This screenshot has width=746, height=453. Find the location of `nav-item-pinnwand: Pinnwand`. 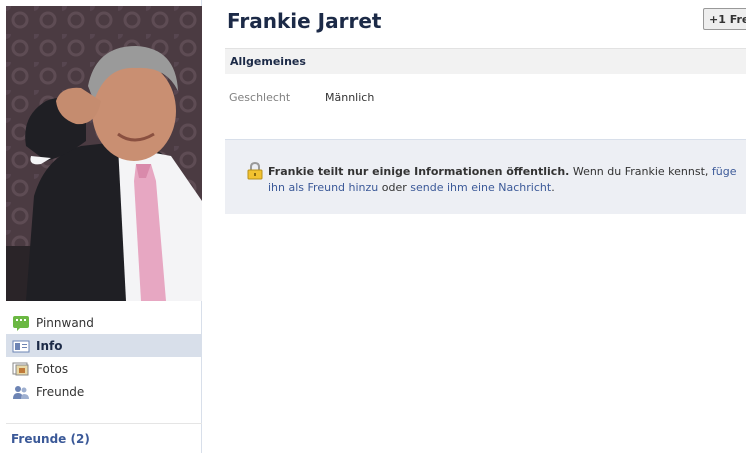

nav-item-pinnwand: Pinnwand is located at coordinates (104, 322).